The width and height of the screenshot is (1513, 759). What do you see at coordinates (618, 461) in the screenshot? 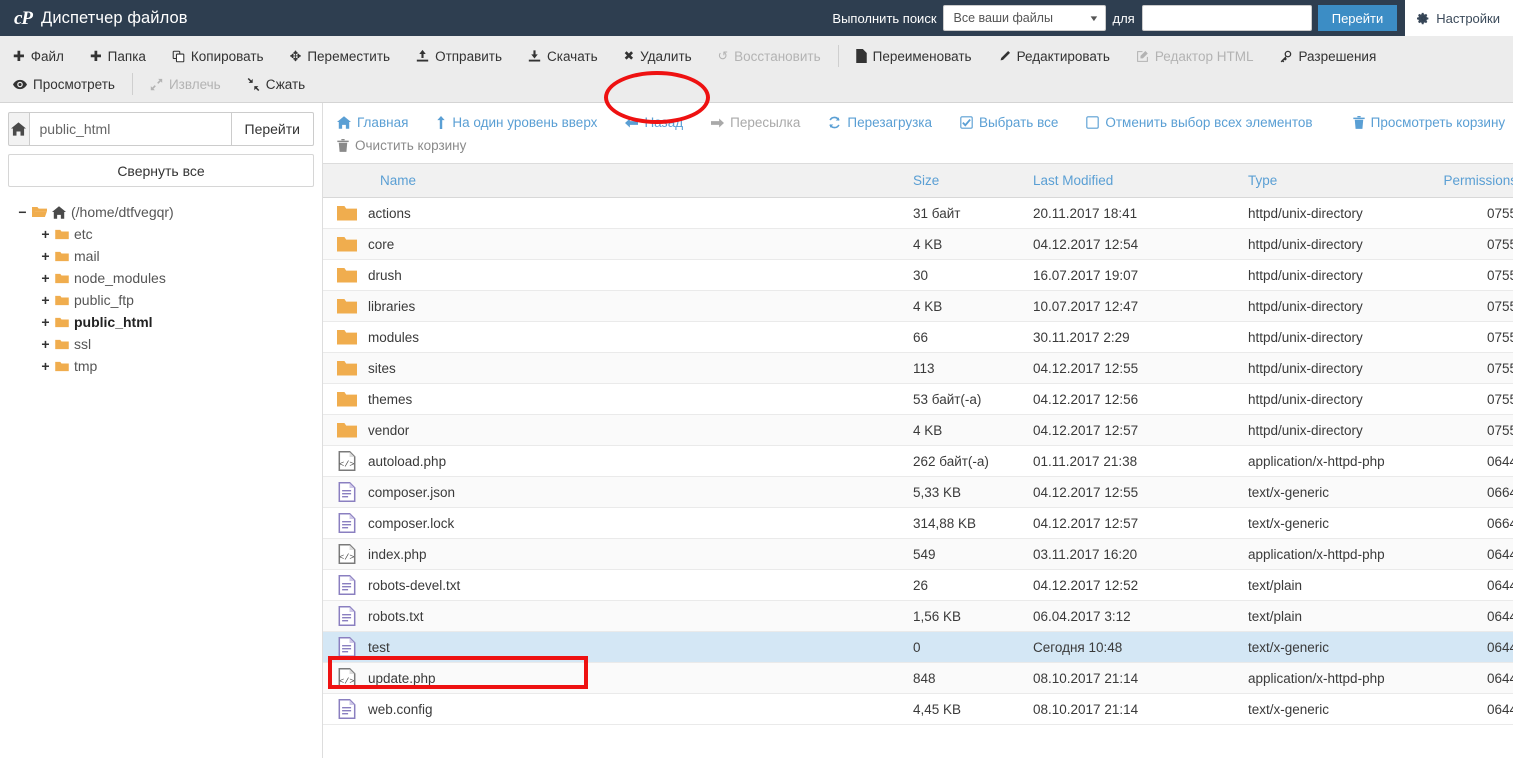
I see `file-name-cell: </> autoload.php` at bounding box center [618, 461].